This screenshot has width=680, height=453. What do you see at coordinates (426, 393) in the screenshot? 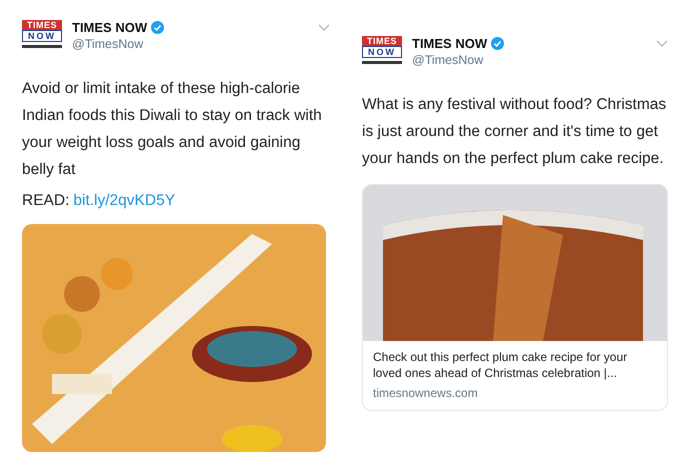
I see `card-domain: timesnownews.com` at bounding box center [426, 393].